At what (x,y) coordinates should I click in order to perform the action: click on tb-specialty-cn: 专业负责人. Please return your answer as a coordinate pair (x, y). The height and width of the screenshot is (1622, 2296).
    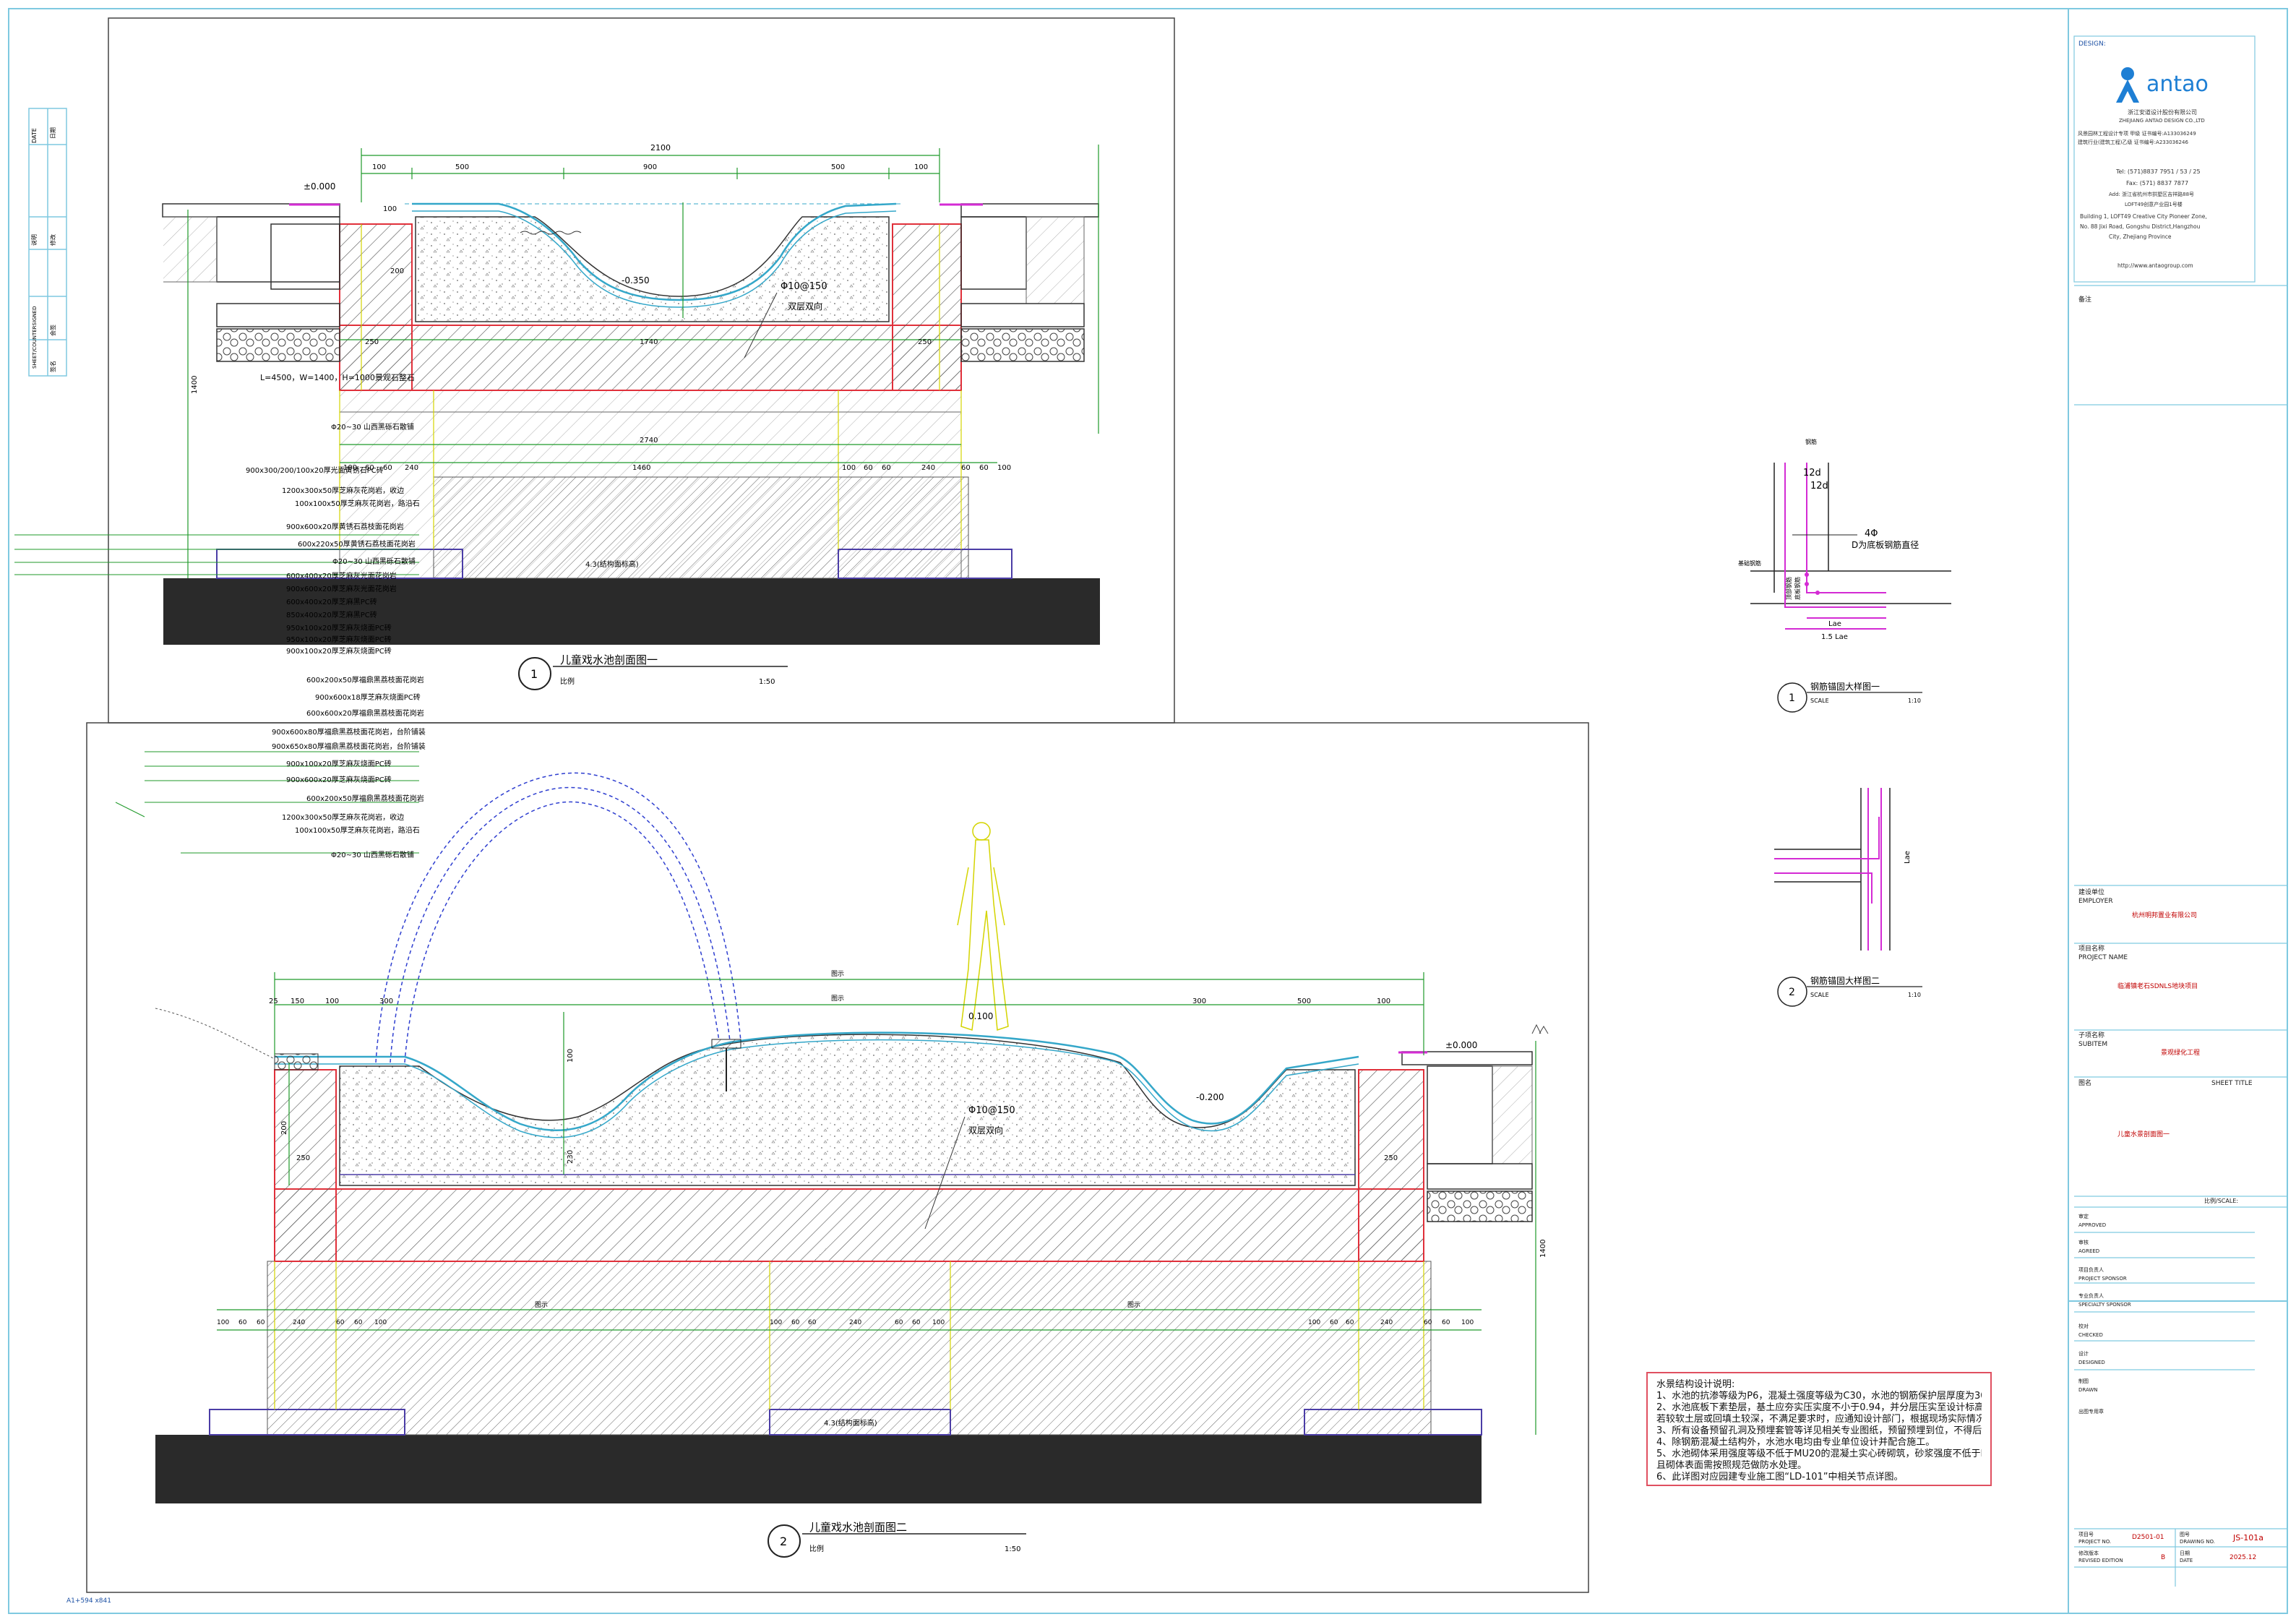
    Looking at the image, I should click on (2091, 1296).